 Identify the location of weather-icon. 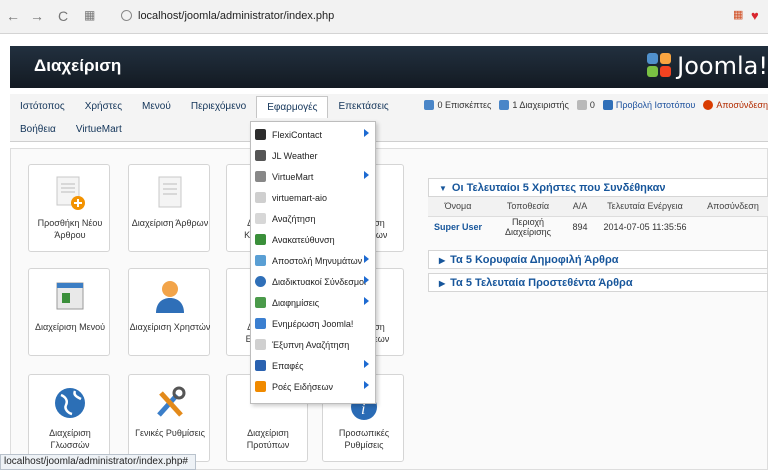
(260, 155).